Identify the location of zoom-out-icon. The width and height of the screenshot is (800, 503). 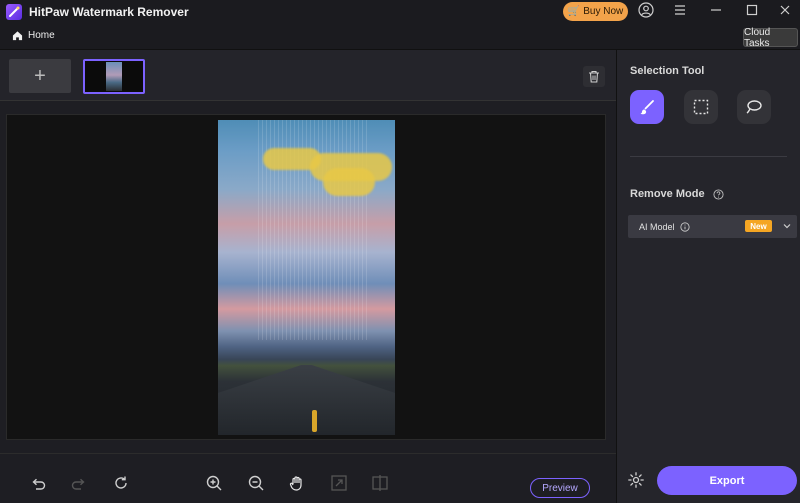
(256, 483).